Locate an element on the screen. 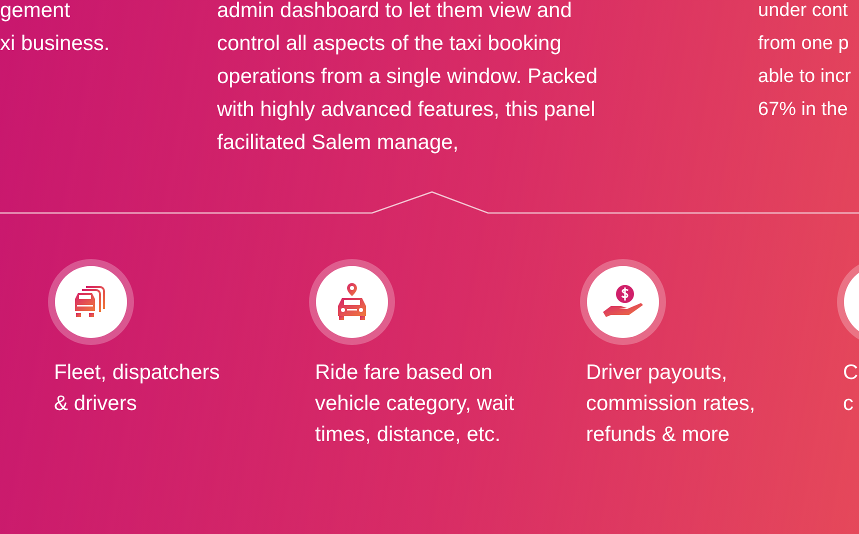  hand-with-coin-icon is located at coordinates (623, 302).